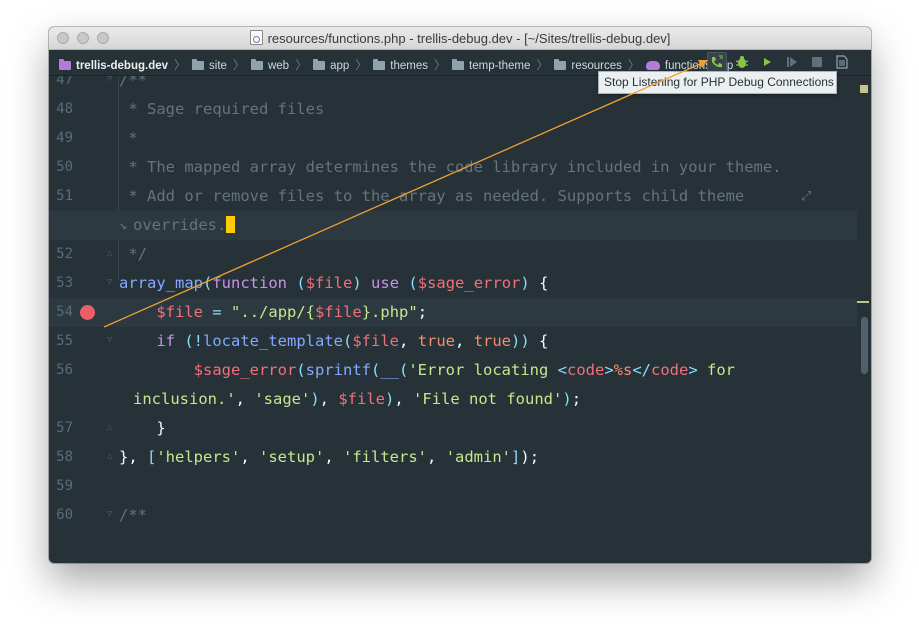  What do you see at coordinates (64, 312) in the screenshot?
I see `line-number: 54` at bounding box center [64, 312].